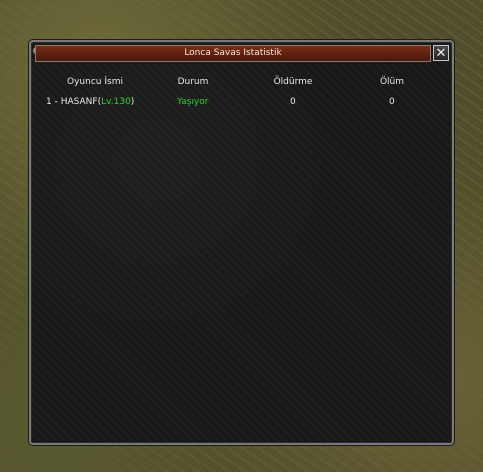 The image size is (483, 472). Describe the element at coordinates (293, 102) in the screenshot. I see `player-kills: 0` at that location.